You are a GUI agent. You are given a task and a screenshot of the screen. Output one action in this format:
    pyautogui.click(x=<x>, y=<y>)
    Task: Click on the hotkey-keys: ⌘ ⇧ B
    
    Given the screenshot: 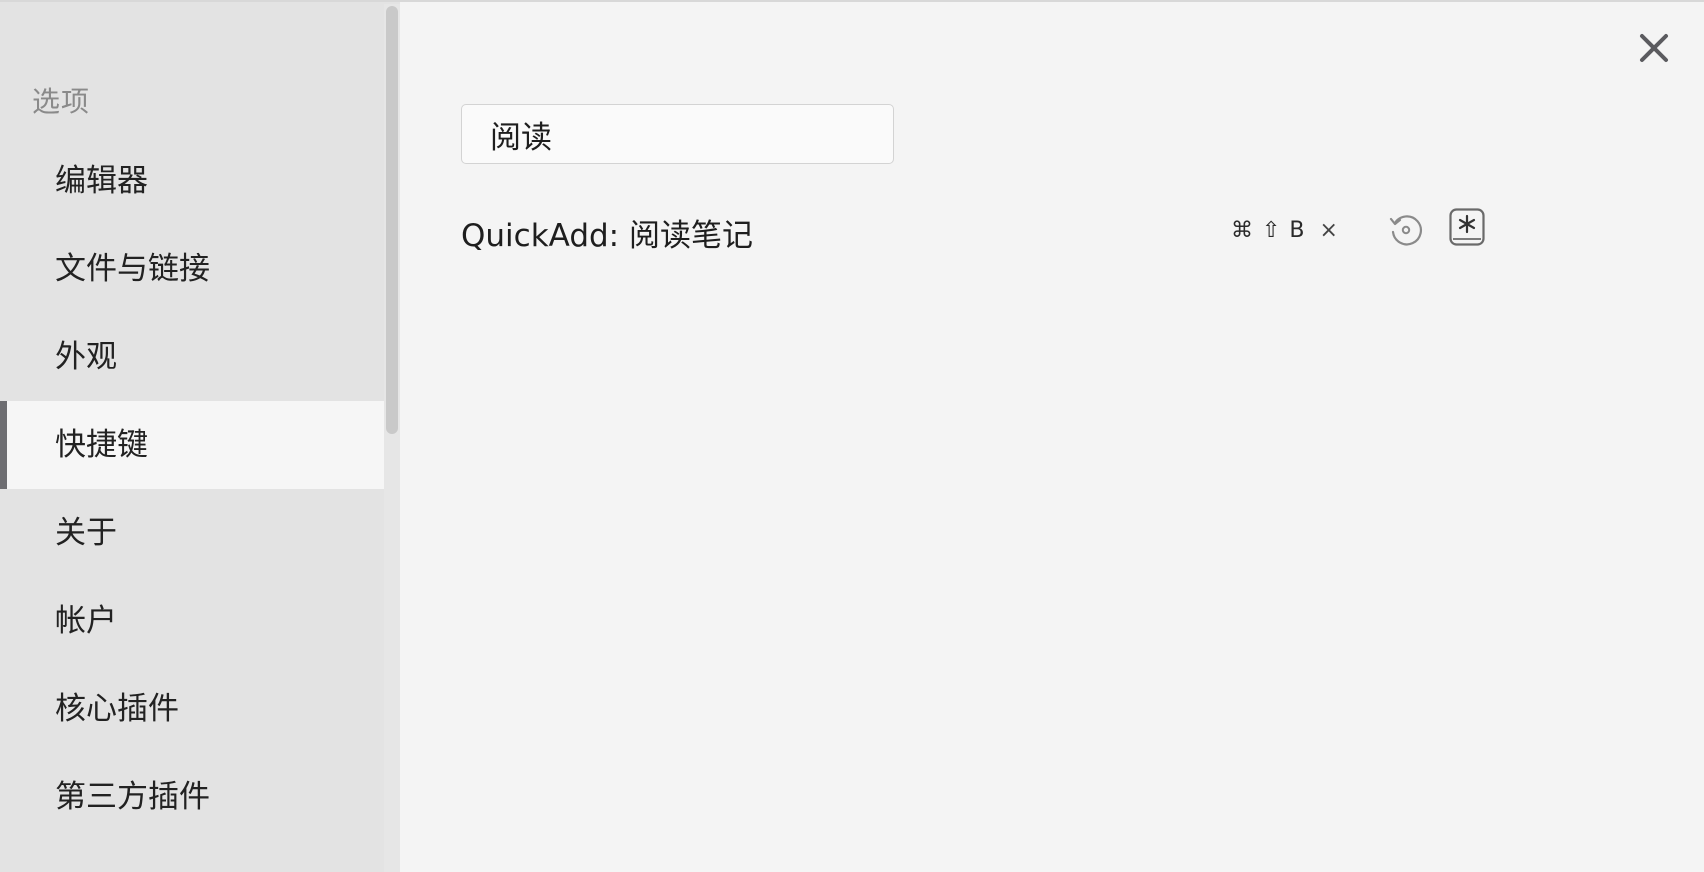 What is the action you would take?
    pyautogui.click(x=1268, y=230)
    